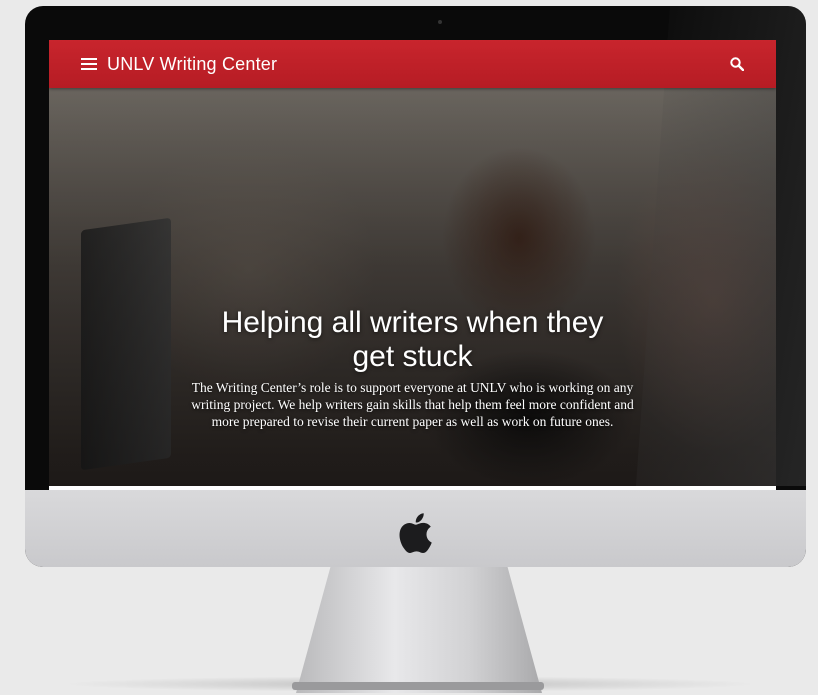 Image resolution: width=818 pixels, height=695 pixels. I want to click on top-navbar: UNLV Writing Center, so click(412, 64).